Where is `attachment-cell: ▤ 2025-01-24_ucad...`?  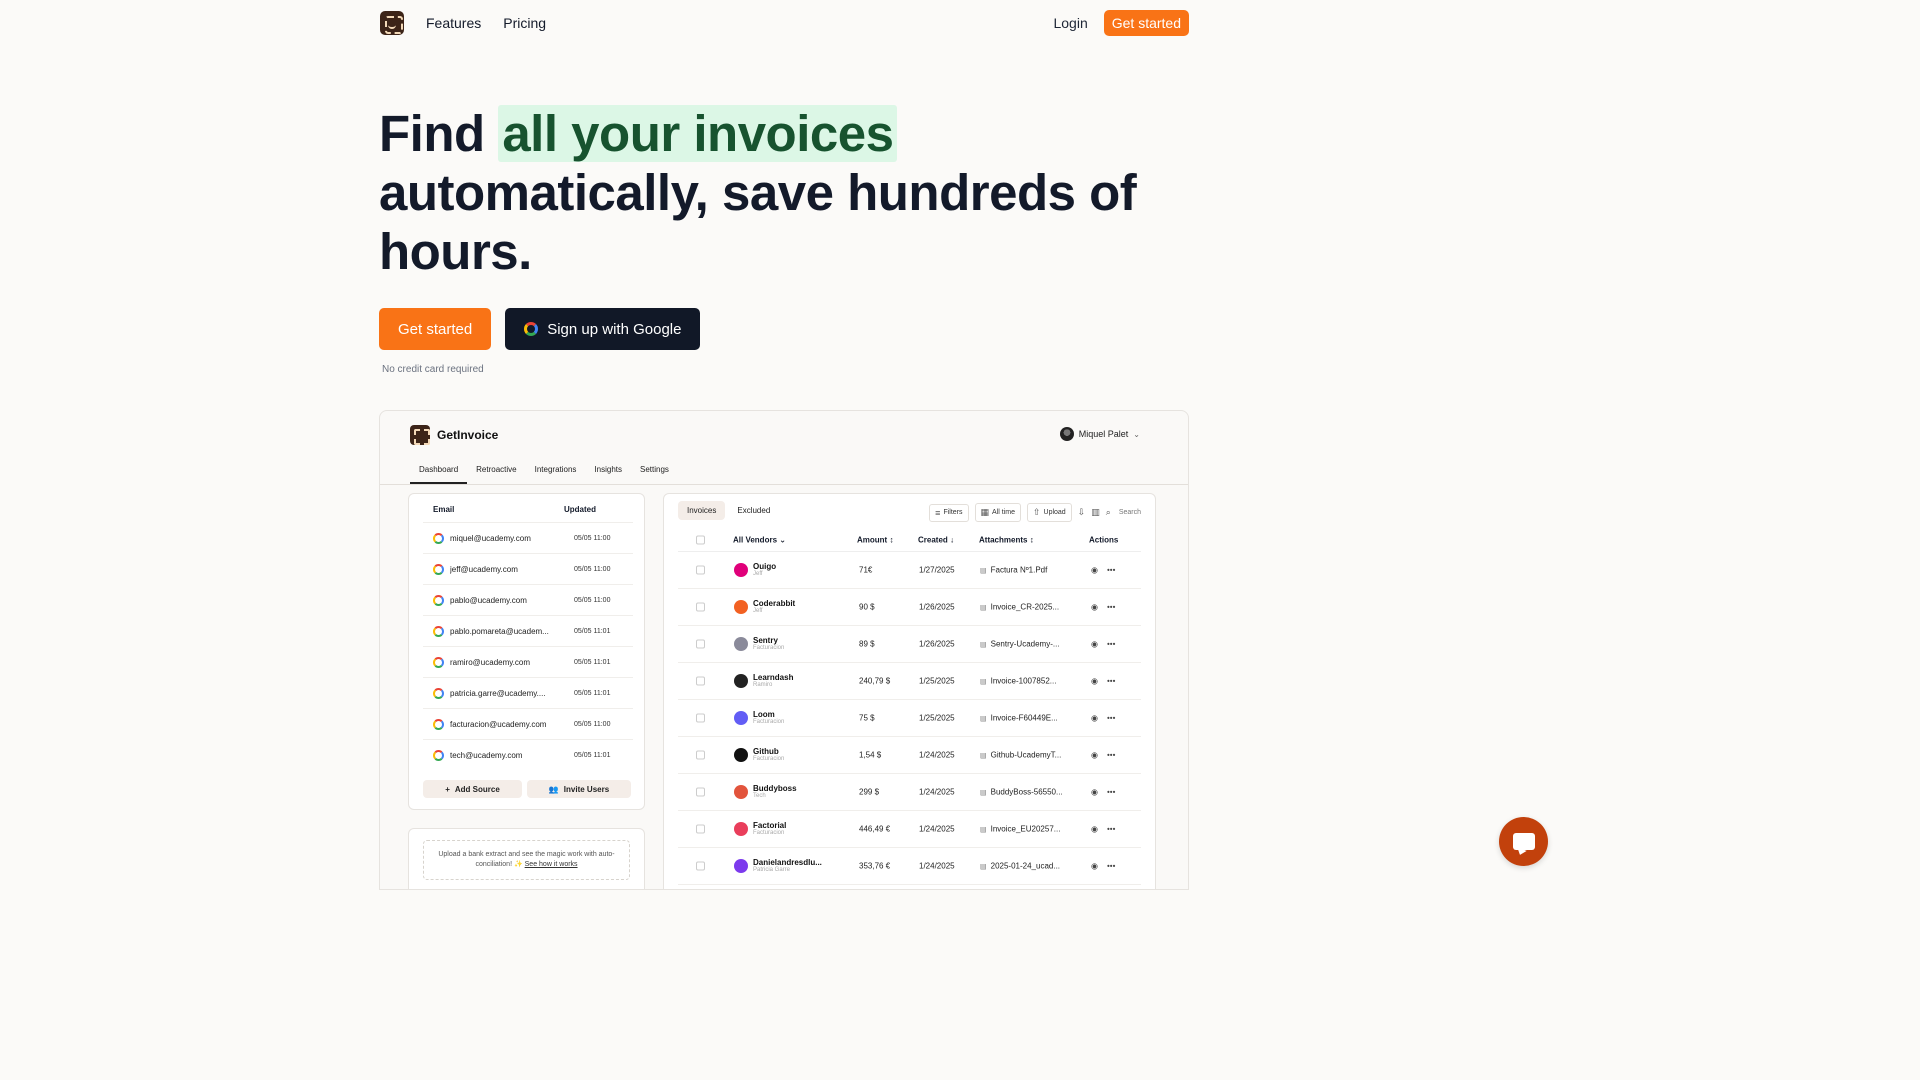
attachment-cell: ▤ 2025-01-24_ucad... is located at coordinates (1020, 866).